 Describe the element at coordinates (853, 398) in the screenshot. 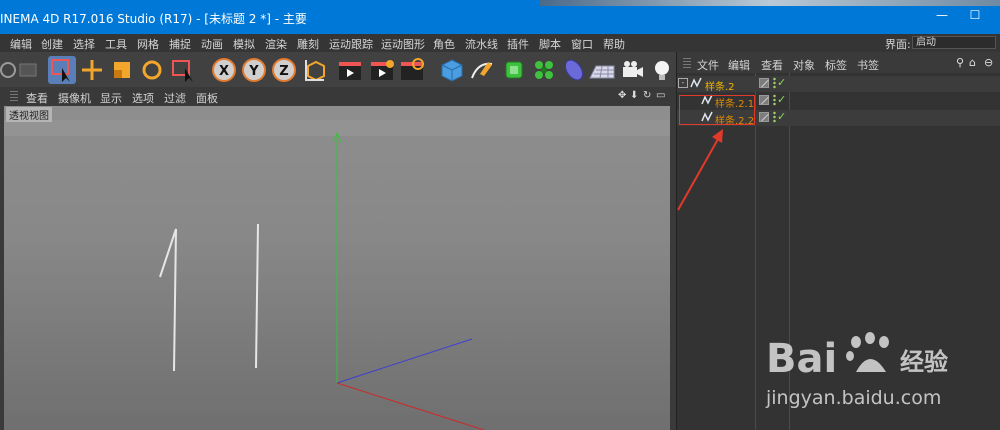

I see `watermark-url: jingyan.baidu.com` at that location.